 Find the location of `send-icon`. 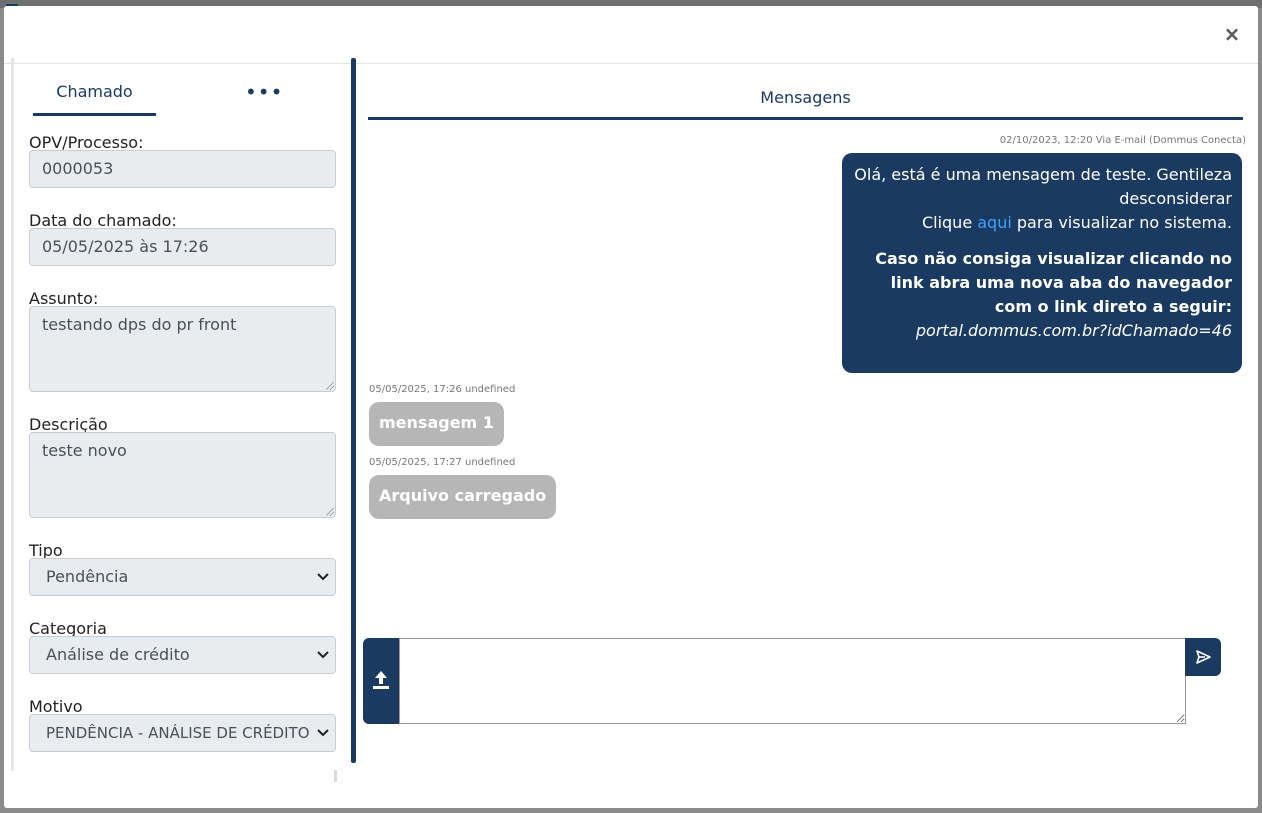

send-icon is located at coordinates (1203, 657).